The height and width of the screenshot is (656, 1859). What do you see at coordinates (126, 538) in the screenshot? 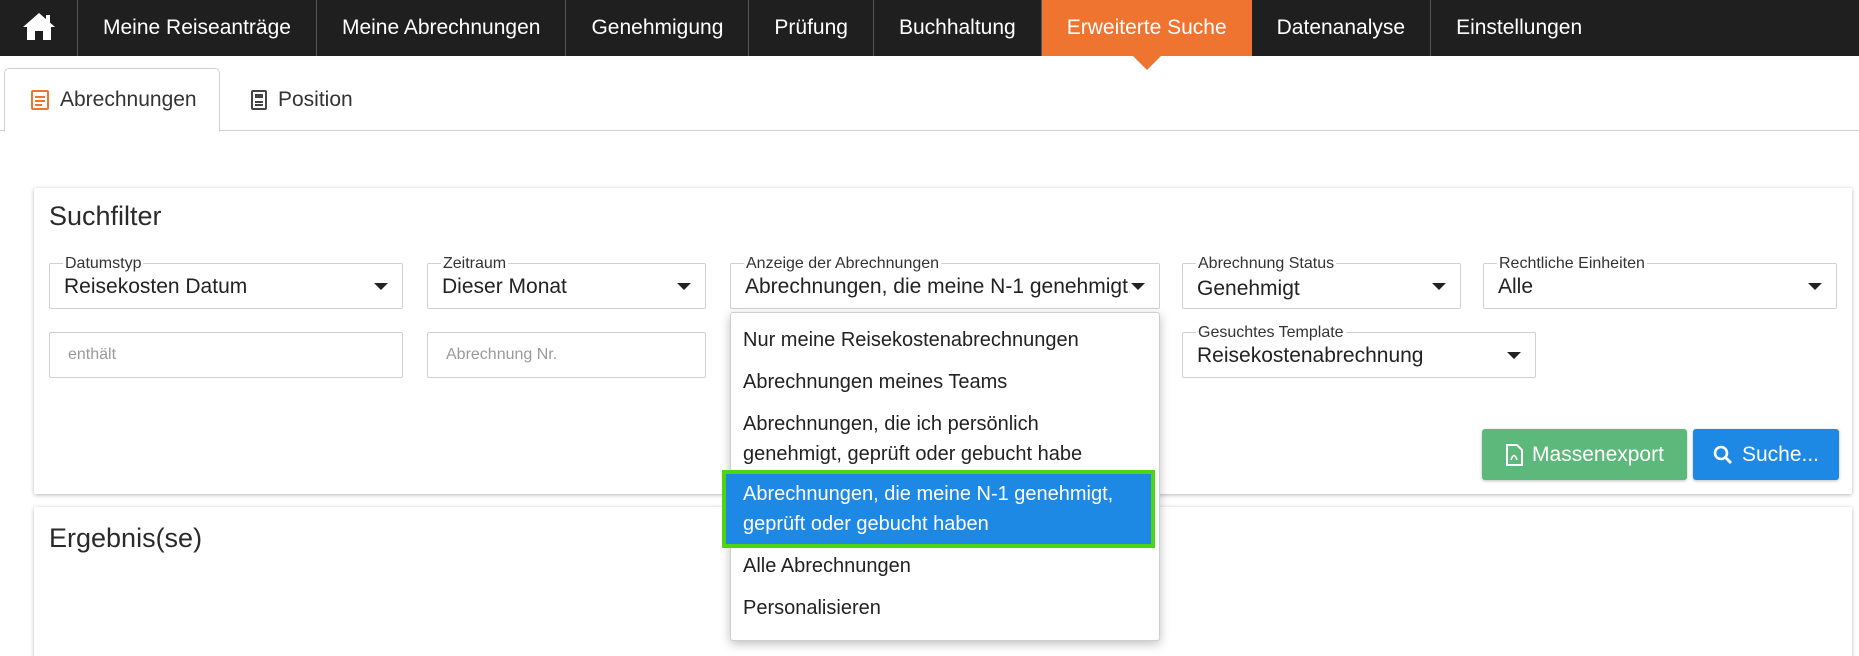
I see `results-title: Ergebnis(se)` at bounding box center [126, 538].